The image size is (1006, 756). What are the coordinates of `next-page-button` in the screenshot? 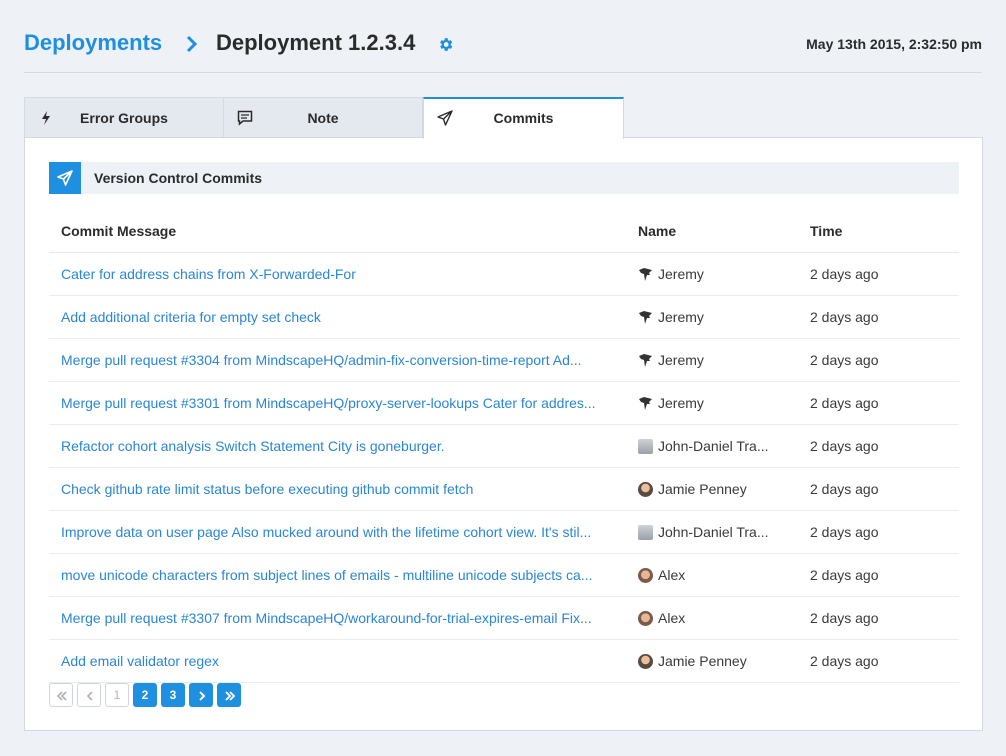 It's located at (201, 695).